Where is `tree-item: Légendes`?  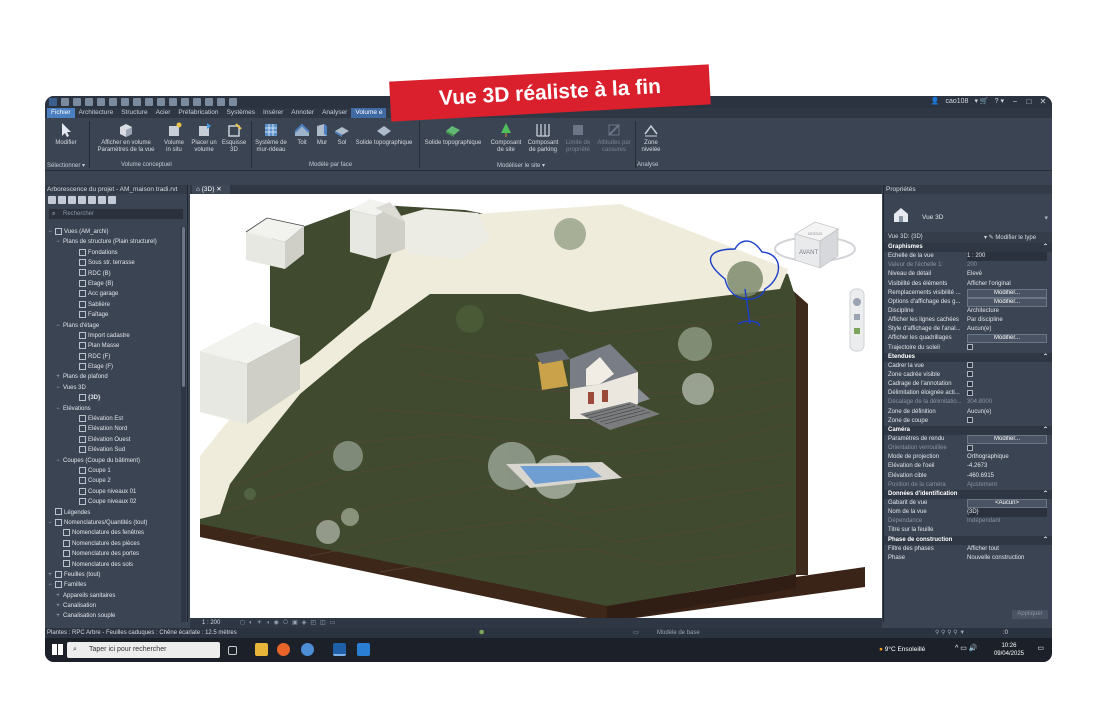 tree-item: Légendes is located at coordinates (113, 513).